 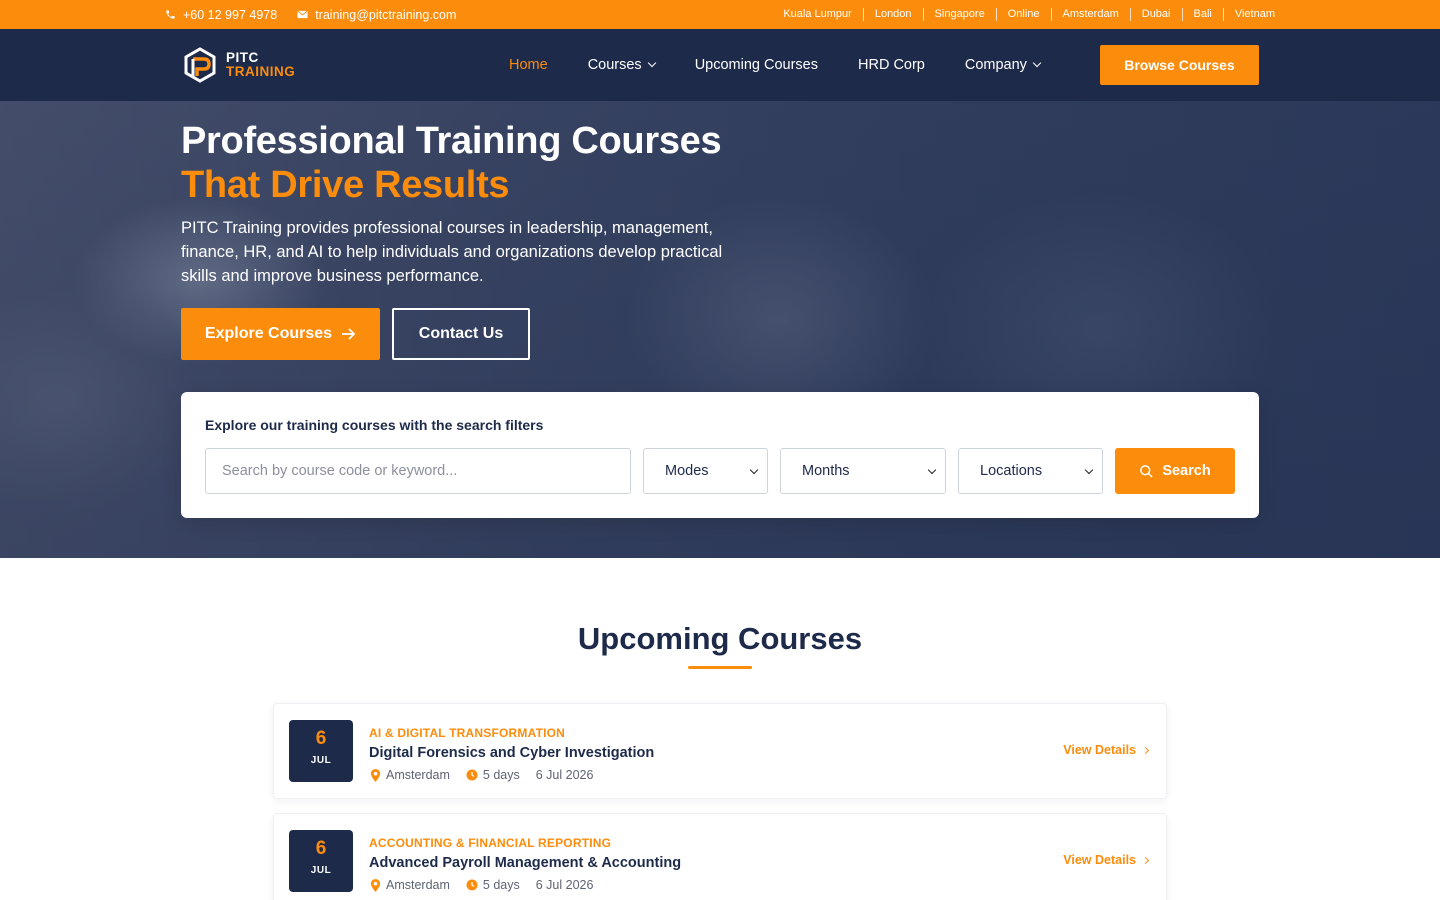 I want to click on locations-select: Locations, so click(x=1030, y=471).